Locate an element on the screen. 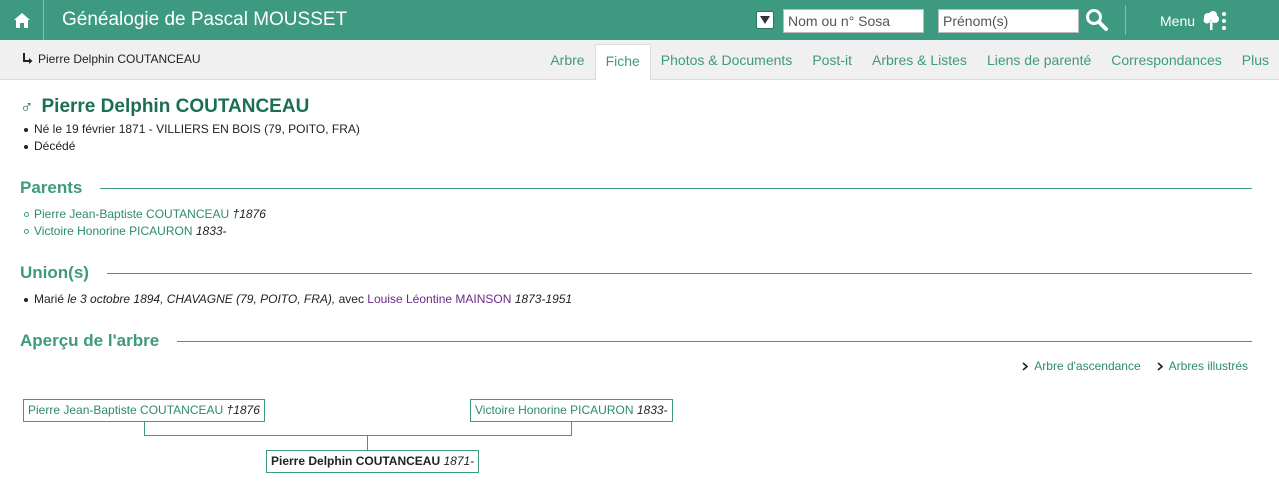 The width and height of the screenshot is (1279, 481). search-icon is located at coordinates (1097, 20).